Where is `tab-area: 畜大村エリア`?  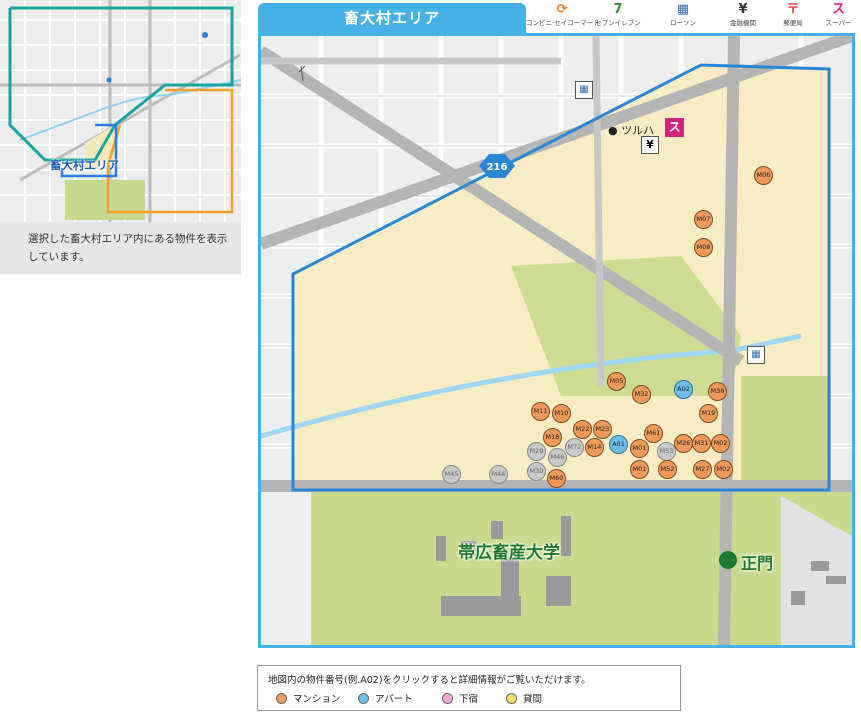 tab-area: 畜大村エリア is located at coordinates (392, 18).